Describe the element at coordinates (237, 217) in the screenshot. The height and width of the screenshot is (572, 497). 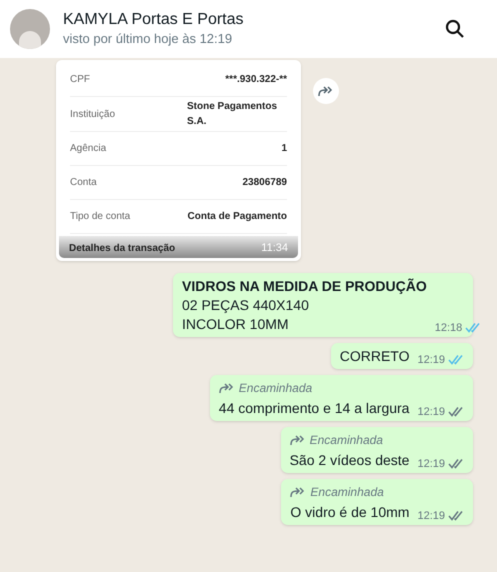
I see `receipt-value: Conta de Pagamento` at that location.